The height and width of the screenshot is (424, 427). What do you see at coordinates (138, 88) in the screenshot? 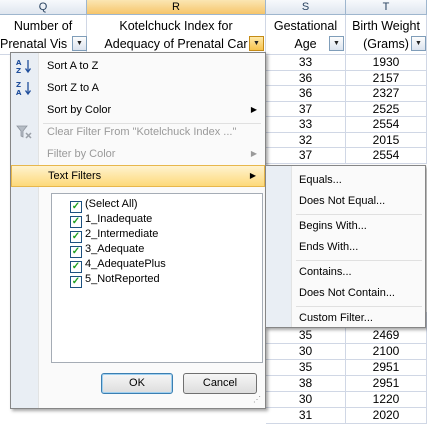
I see `sort-z-to-a-item: ZA Sort Z to A` at bounding box center [138, 88].